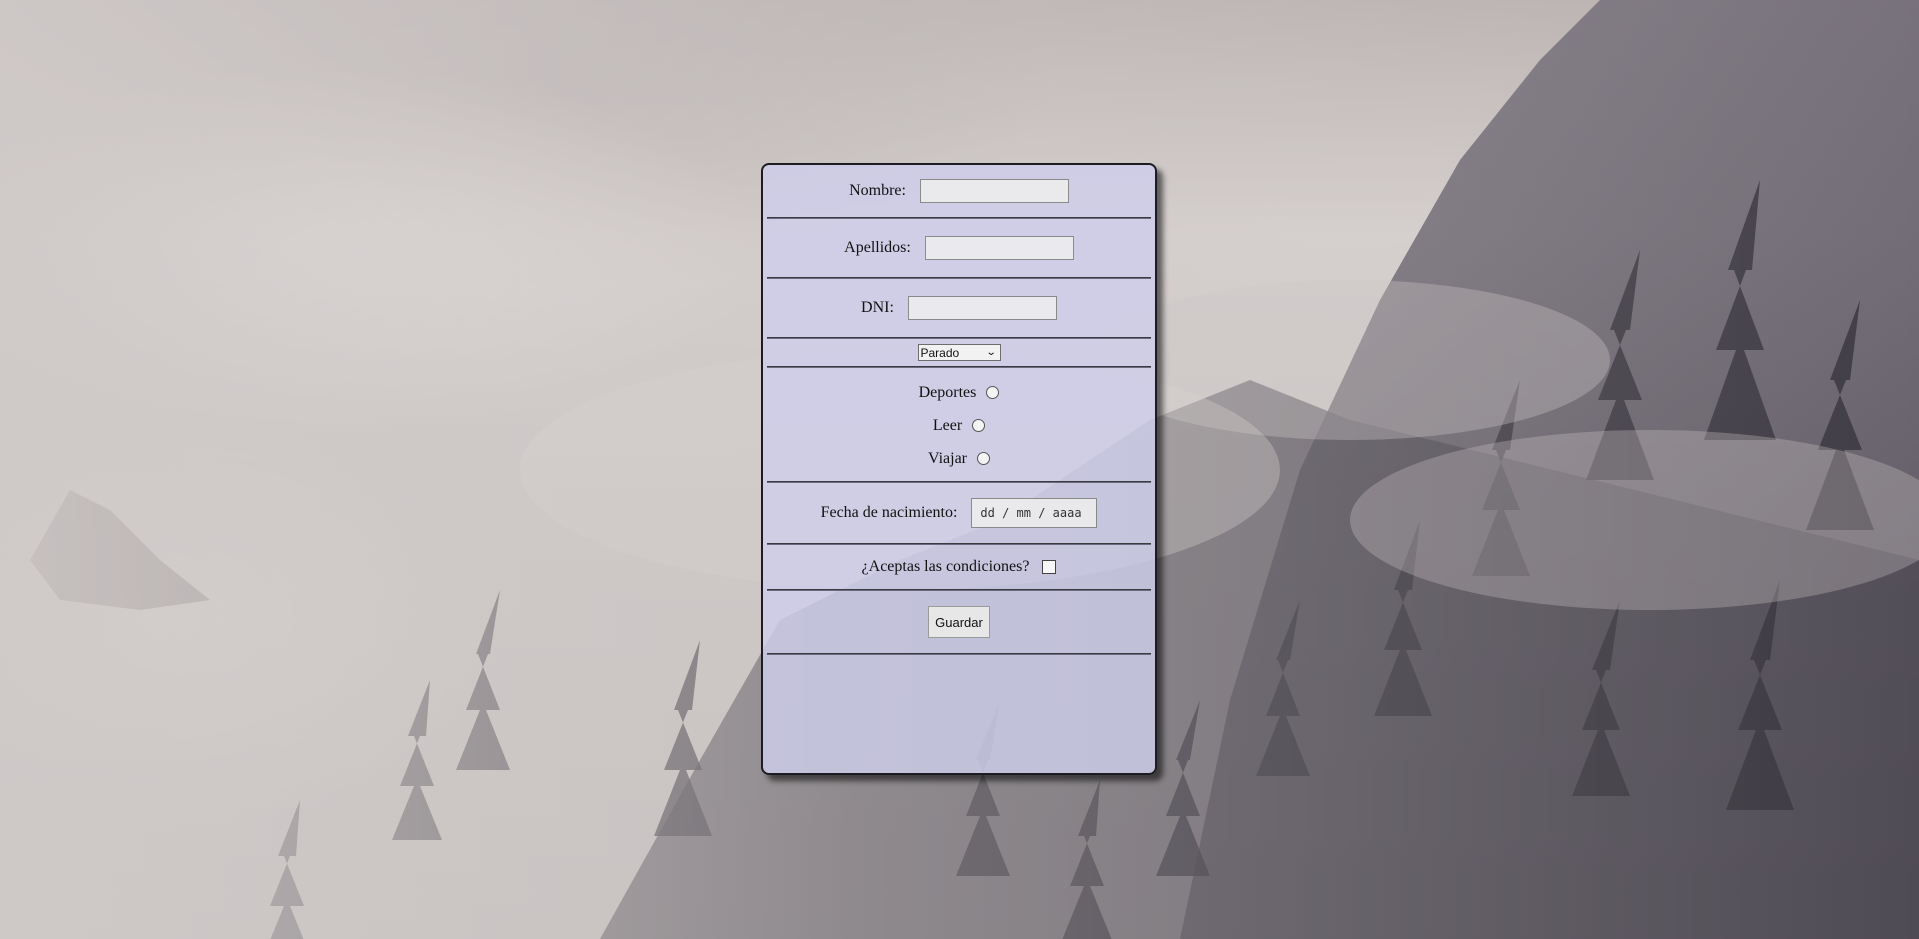 This screenshot has height=939, width=1919. Describe the element at coordinates (947, 425) in the screenshot. I see `hobby-label-leer: Leer` at that location.